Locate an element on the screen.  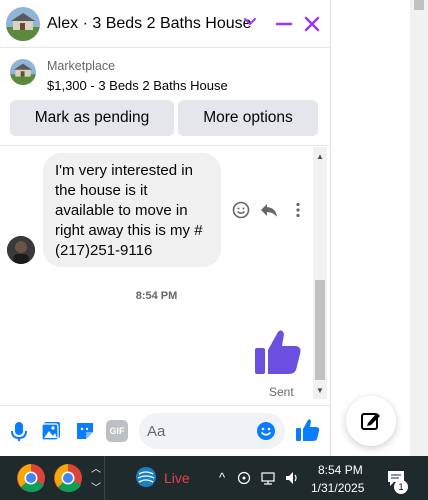
sticker-icon is located at coordinates (85, 431).